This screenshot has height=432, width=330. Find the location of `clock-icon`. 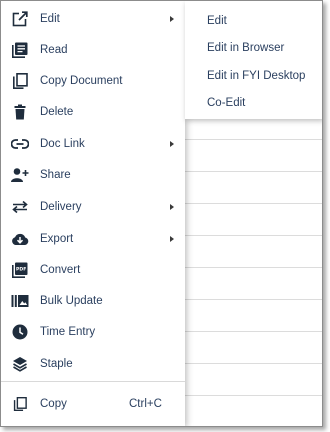

clock-icon is located at coordinates (20, 332).